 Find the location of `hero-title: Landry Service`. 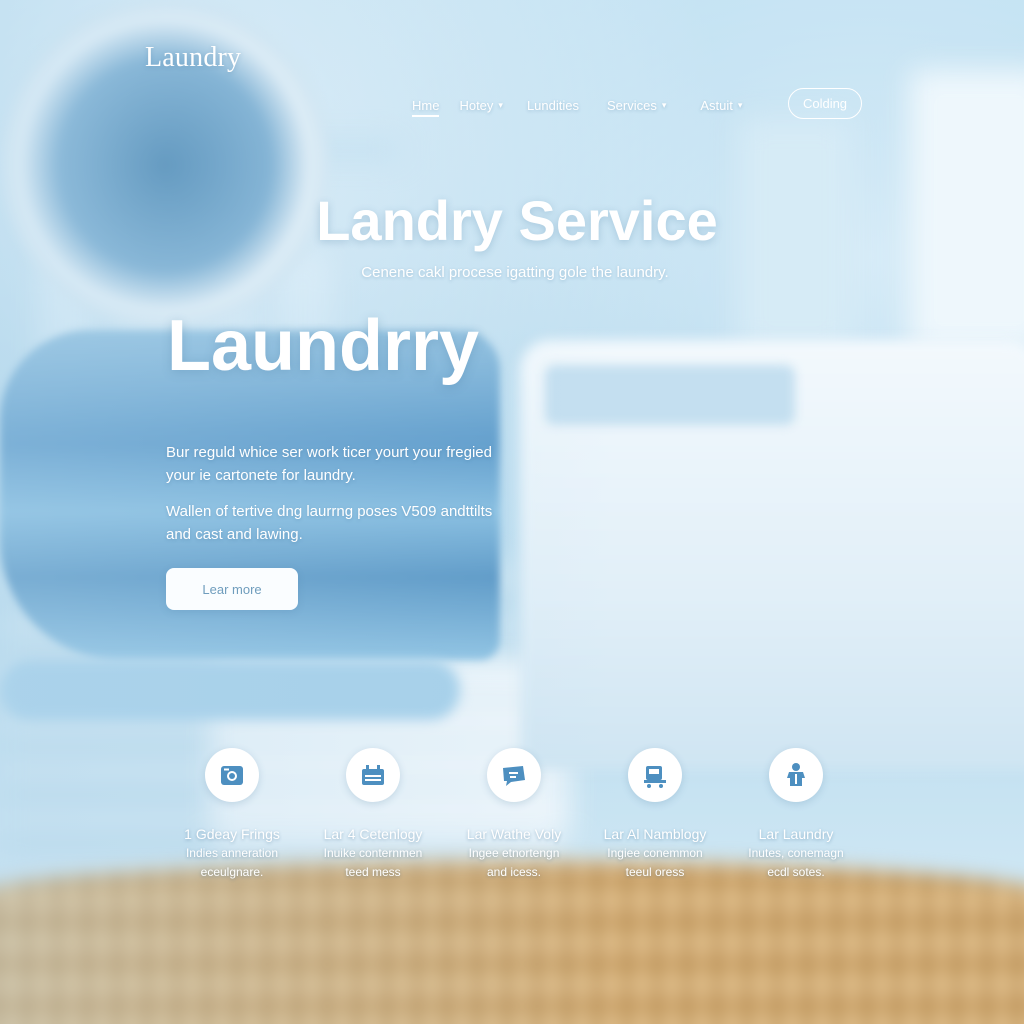

hero-title: Landry Service is located at coordinates (517, 220).